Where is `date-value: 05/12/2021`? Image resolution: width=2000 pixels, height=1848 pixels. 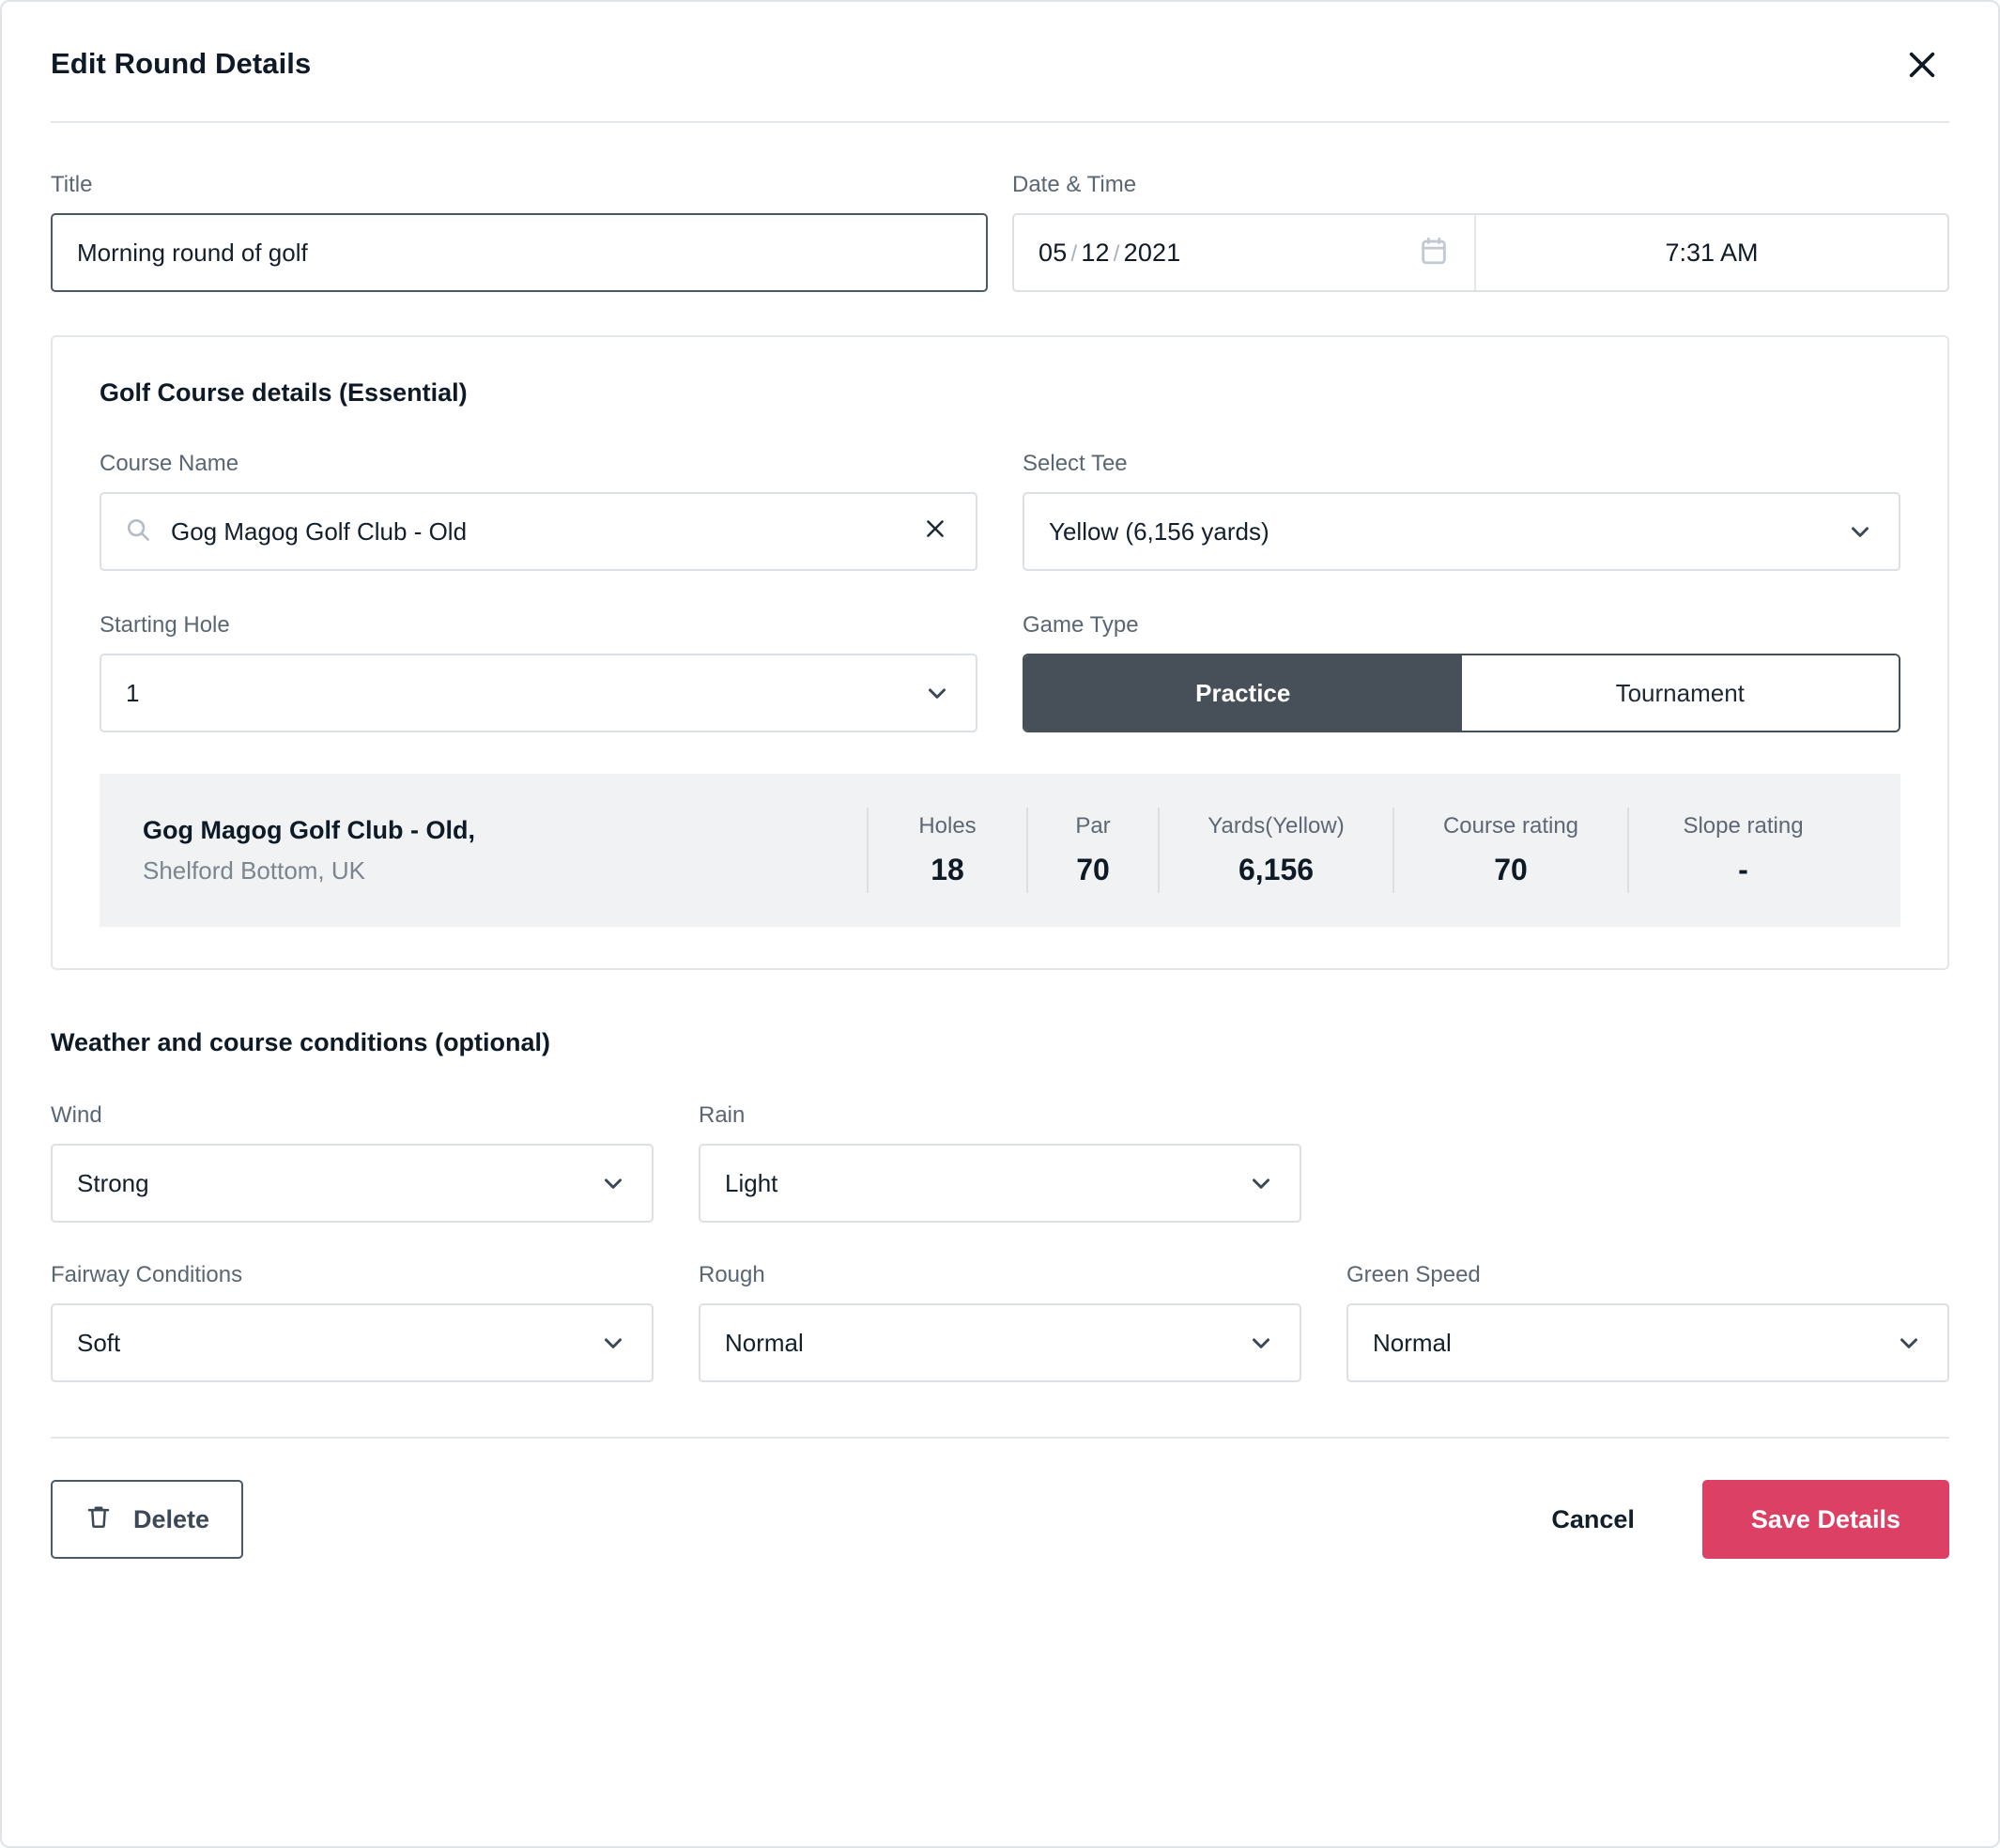 date-value: 05/12/2021 is located at coordinates (1109, 253).